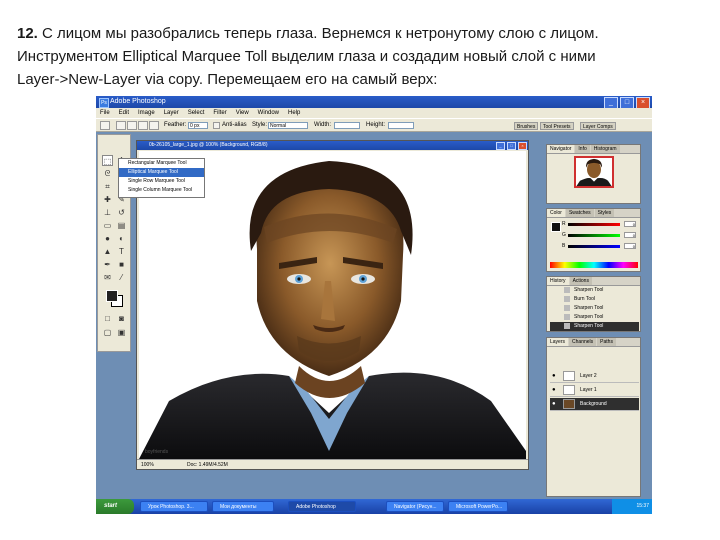  What do you see at coordinates (594, 299) in the screenshot?
I see `history-item: Burn Tool` at bounding box center [594, 299].